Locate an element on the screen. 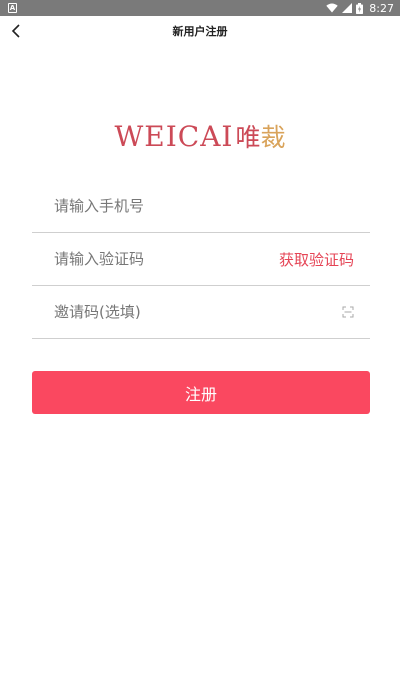 This screenshot has width=400, height=690. status-bar: A 8:27 is located at coordinates (200, 8).